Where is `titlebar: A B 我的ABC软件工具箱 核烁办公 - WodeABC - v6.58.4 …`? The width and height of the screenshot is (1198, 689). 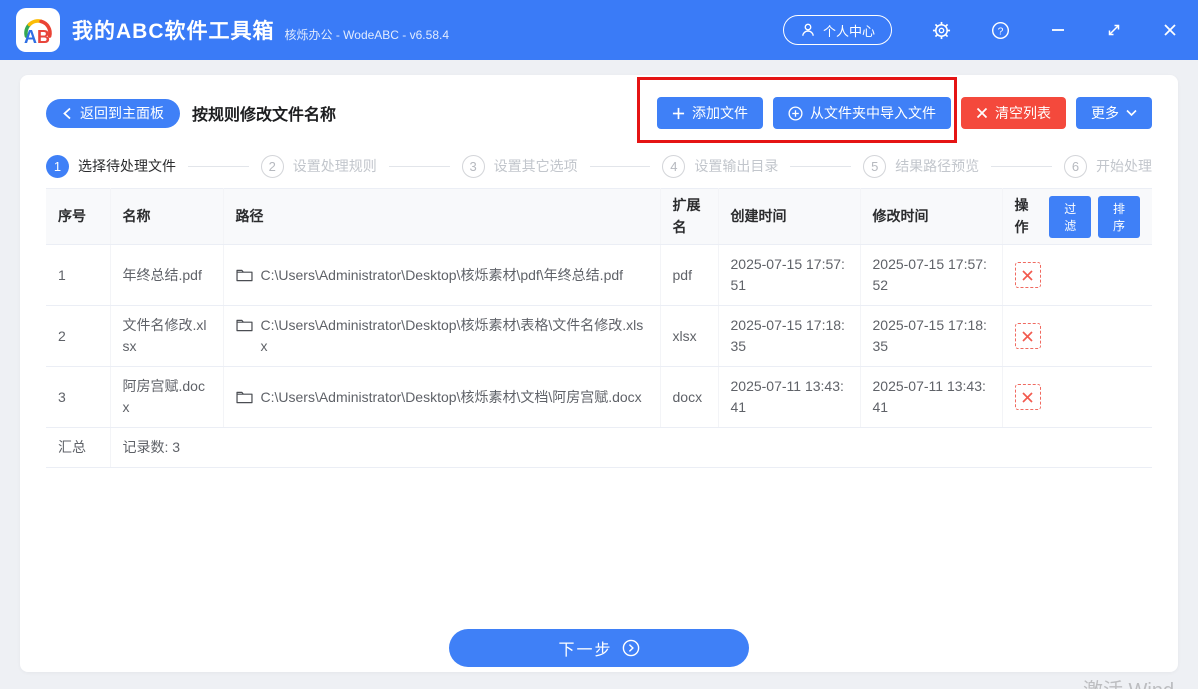 titlebar: A B 我的ABC软件工具箱 核烁办公 - WodeABC - v6.58.4 … is located at coordinates (599, 30).